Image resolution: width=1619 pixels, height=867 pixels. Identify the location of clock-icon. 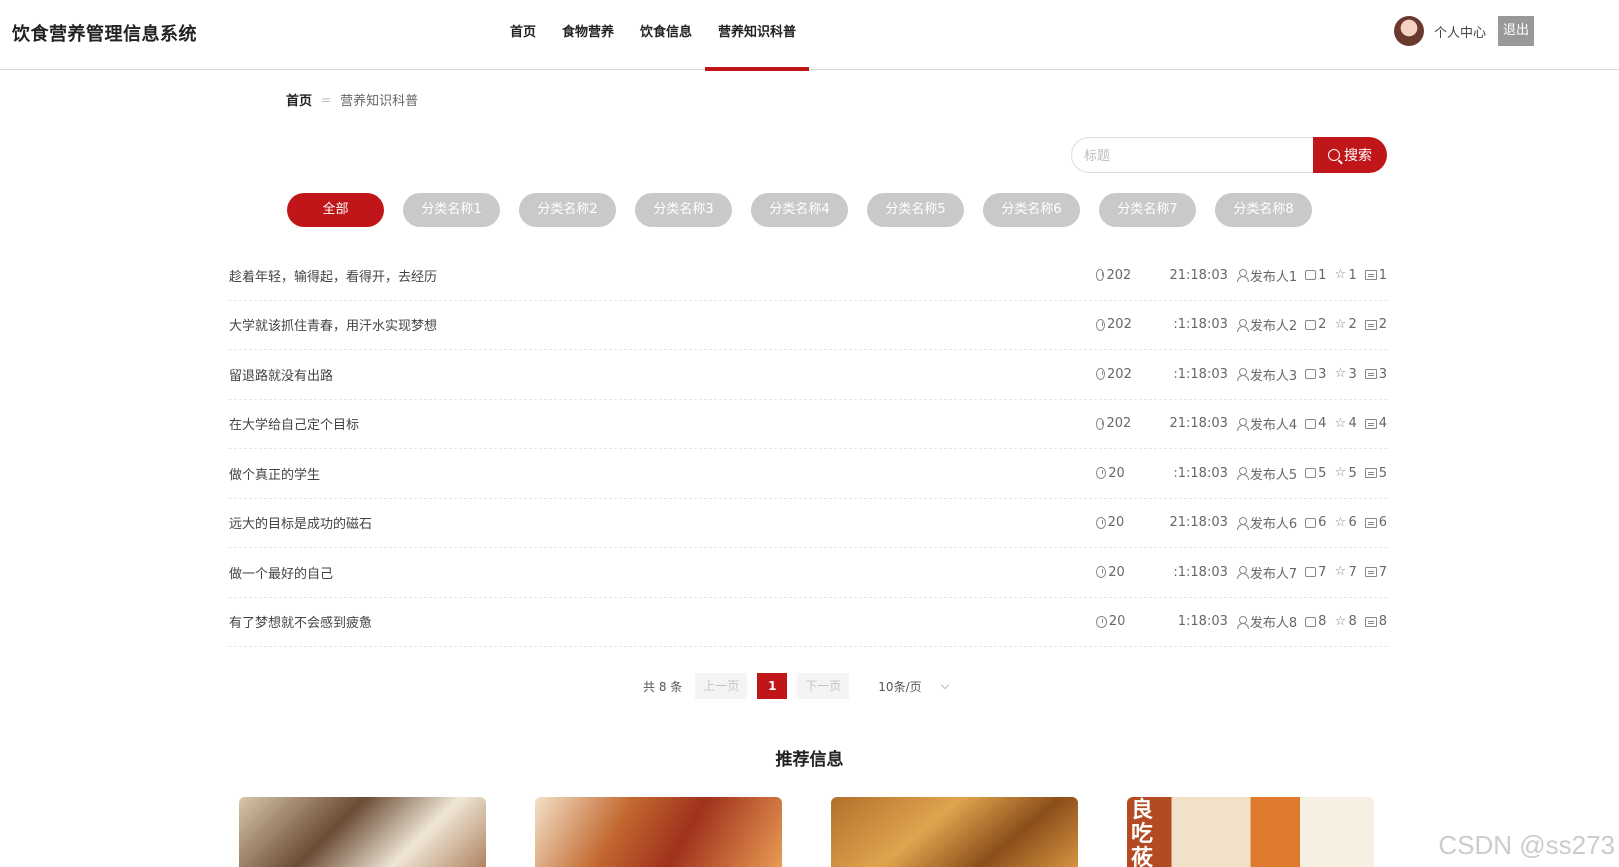
(1101, 572).